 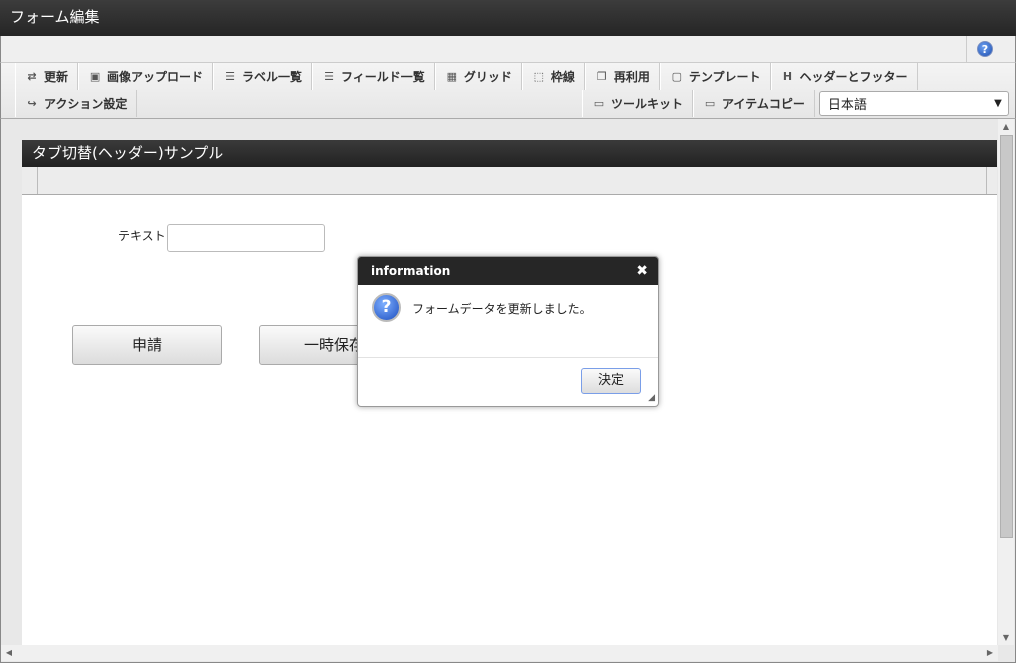 I want to click on toolbar-button-image-upload: ▣ 画像アップロード, so click(x=146, y=76).